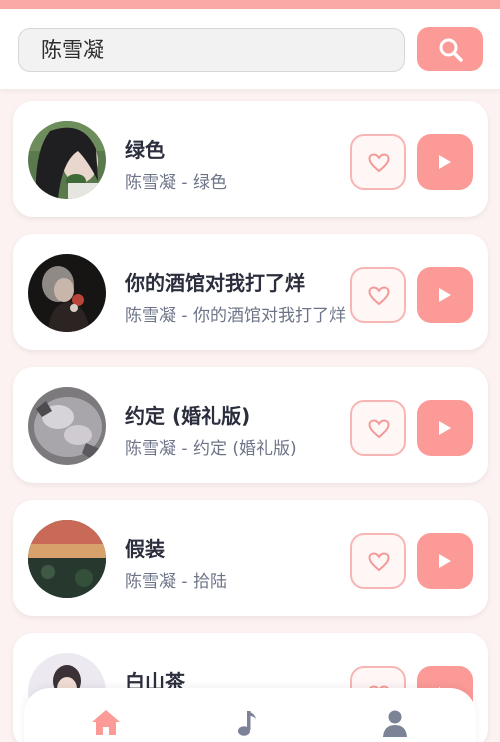 Image resolution: width=500 pixels, height=742 pixels. Describe the element at coordinates (211, 449) in the screenshot. I see `song-subtitle: 陈雪凝 - 约定 (婚礼版)` at that location.